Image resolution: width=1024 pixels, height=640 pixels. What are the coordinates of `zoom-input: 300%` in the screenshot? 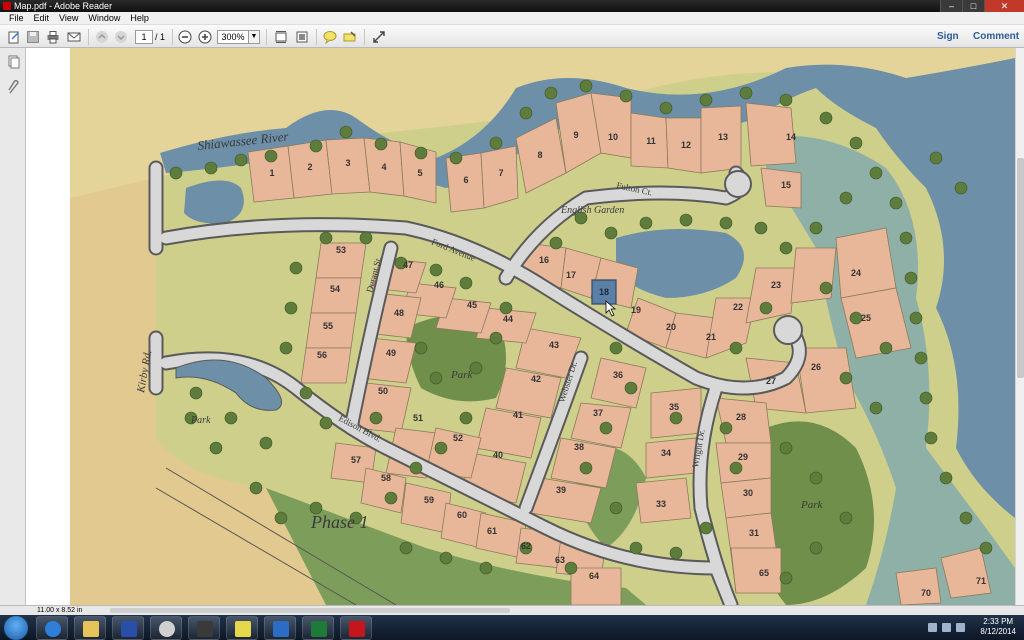 It's located at (233, 37).